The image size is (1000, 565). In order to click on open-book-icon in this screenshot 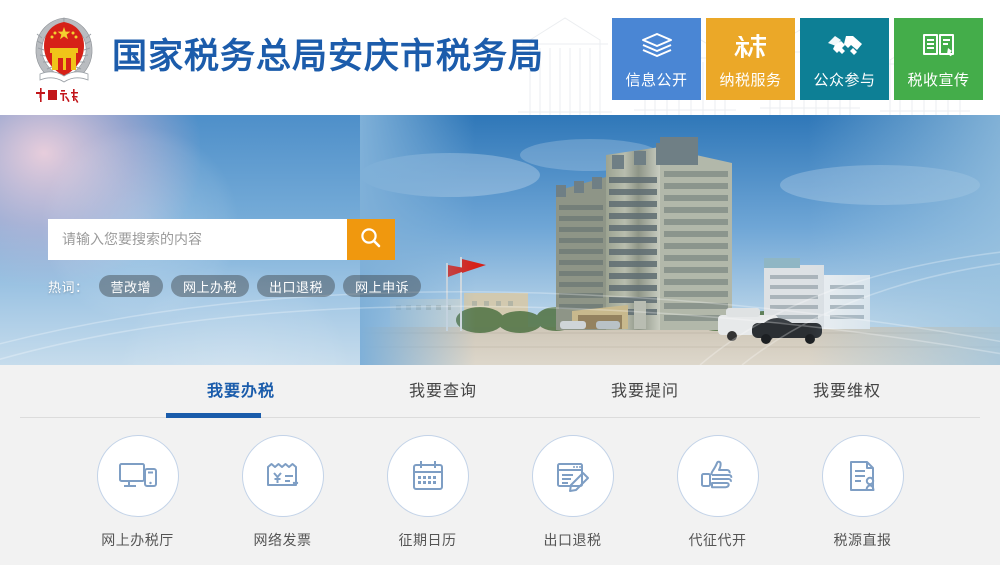, I will do `click(939, 46)`.